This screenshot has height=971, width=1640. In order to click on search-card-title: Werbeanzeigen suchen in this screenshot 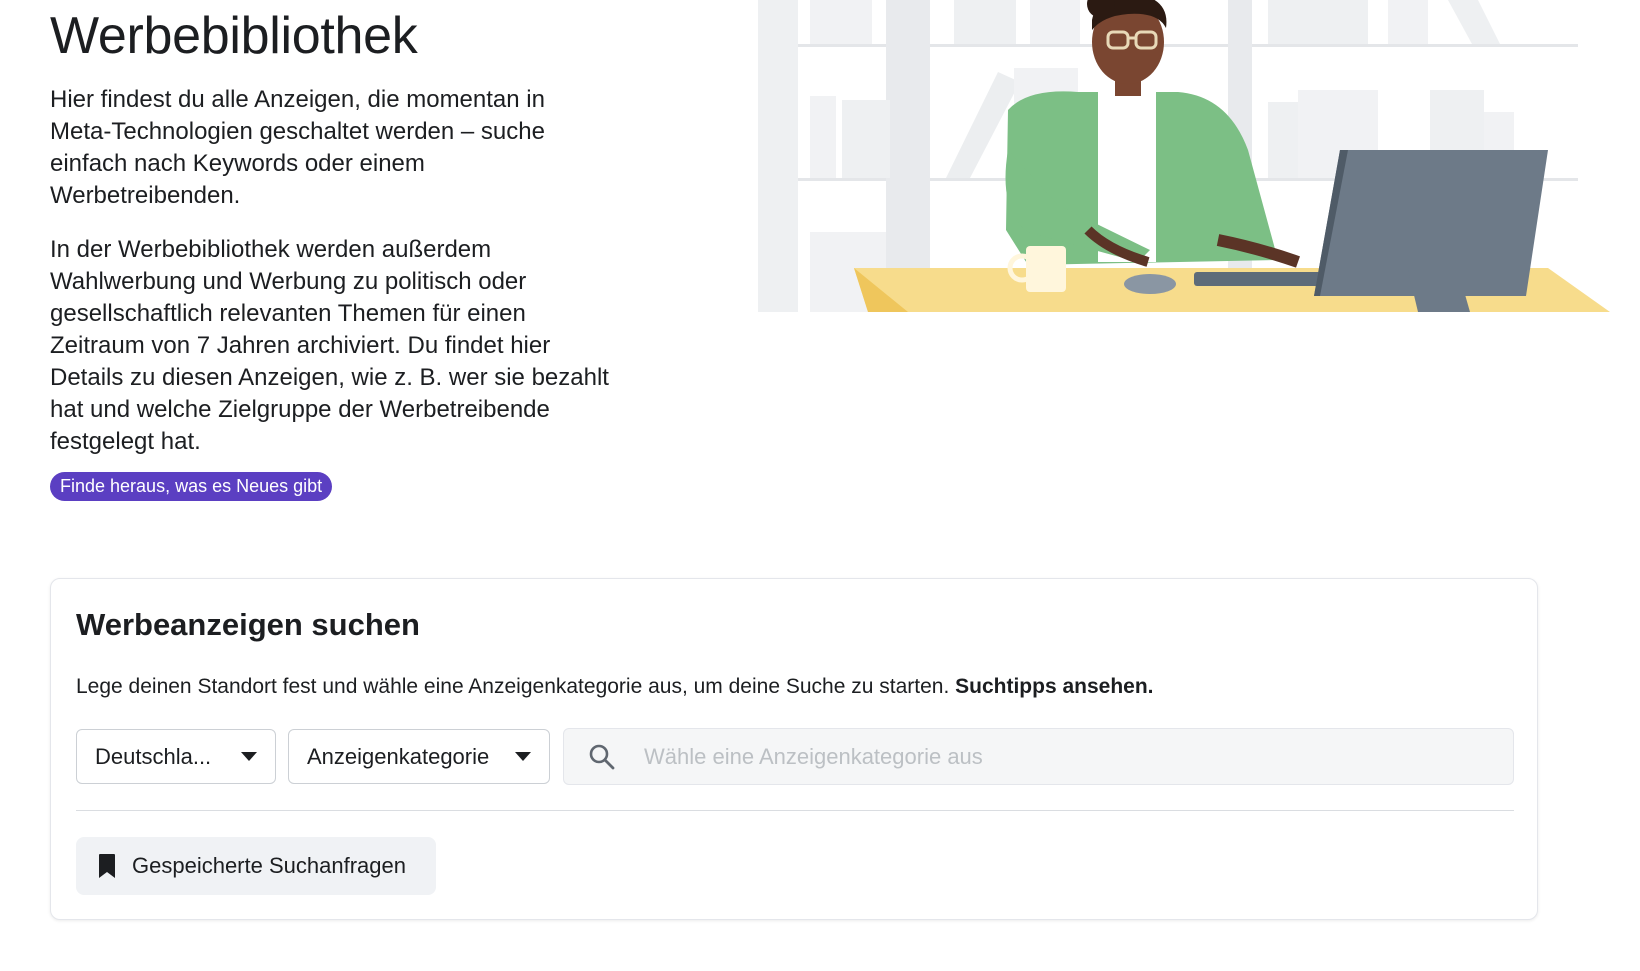, I will do `click(248, 624)`.